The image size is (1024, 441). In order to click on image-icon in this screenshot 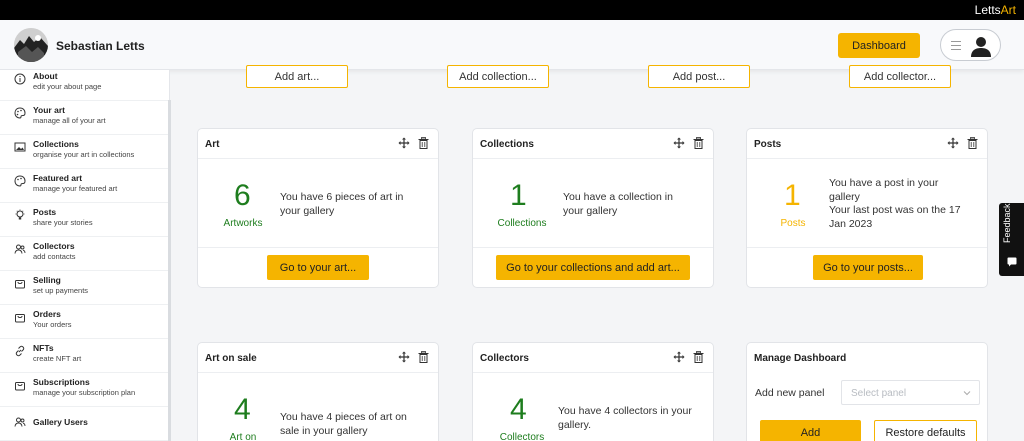, I will do `click(20, 147)`.